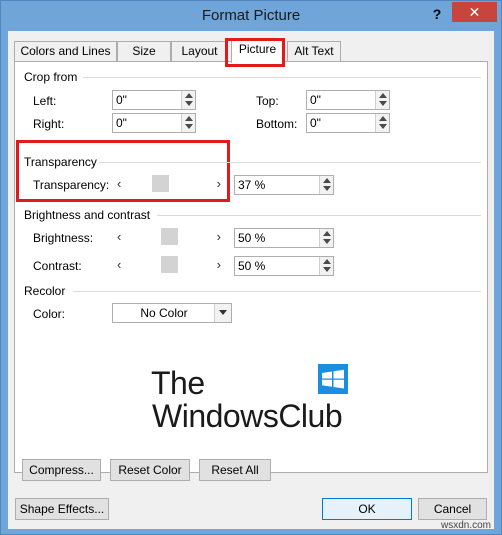 The height and width of the screenshot is (535, 502). What do you see at coordinates (333, 379) in the screenshot?
I see `windows-logo-icon` at bounding box center [333, 379].